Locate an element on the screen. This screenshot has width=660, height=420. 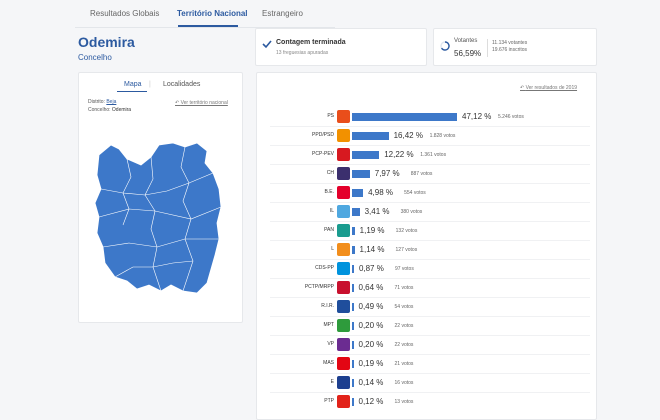
party-row: PCTP/MRPP 0,64 % 71 votos is located at coordinates (430, 288).